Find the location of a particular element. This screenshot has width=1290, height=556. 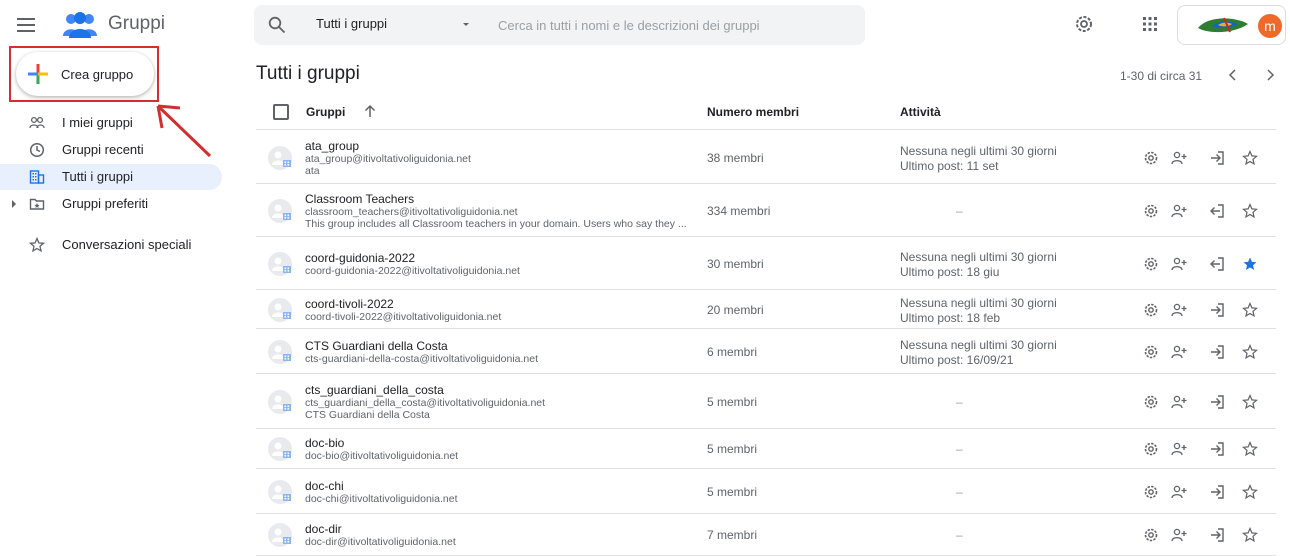

search-icon is located at coordinates (277, 25).